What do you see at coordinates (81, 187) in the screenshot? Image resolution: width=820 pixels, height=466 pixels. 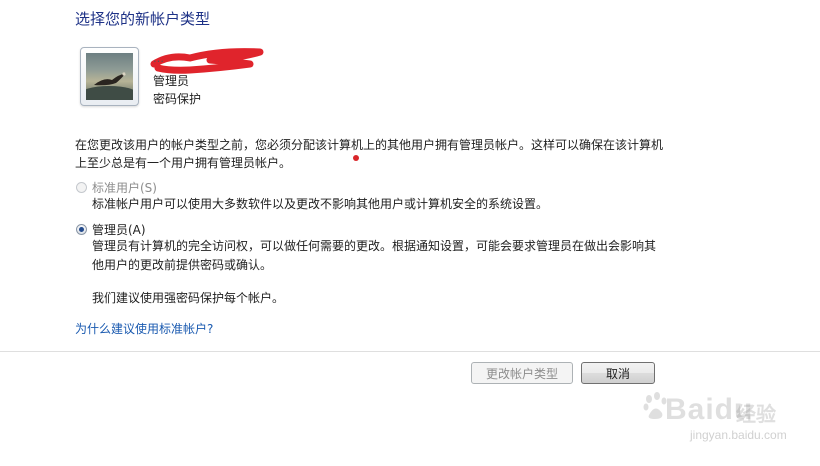 I see `standard-user-radio` at bounding box center [81, 187].